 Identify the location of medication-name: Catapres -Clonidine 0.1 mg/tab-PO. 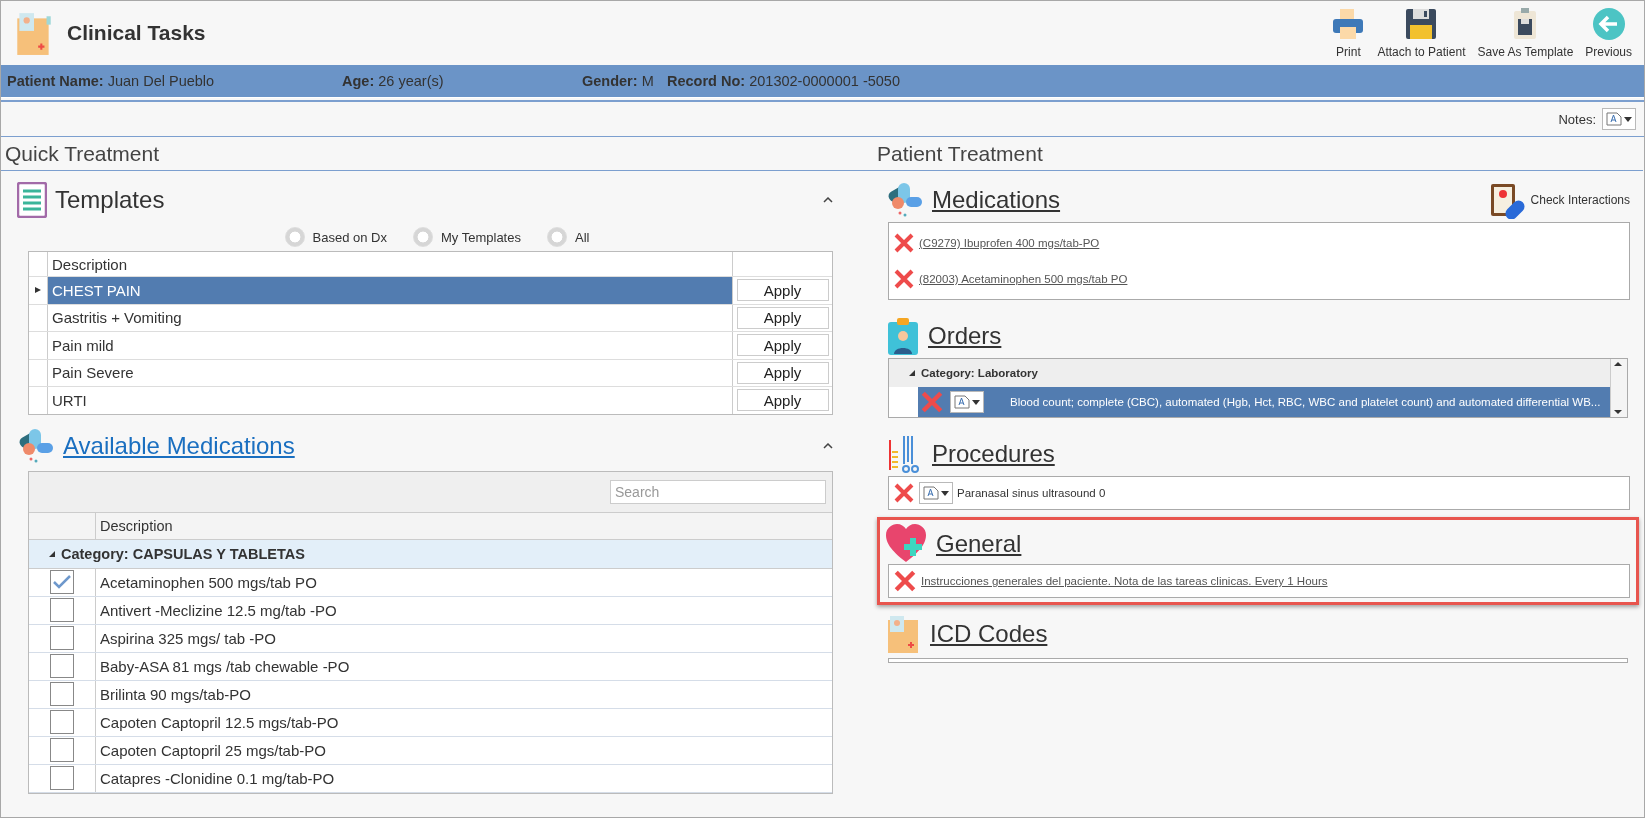
(217, 778).